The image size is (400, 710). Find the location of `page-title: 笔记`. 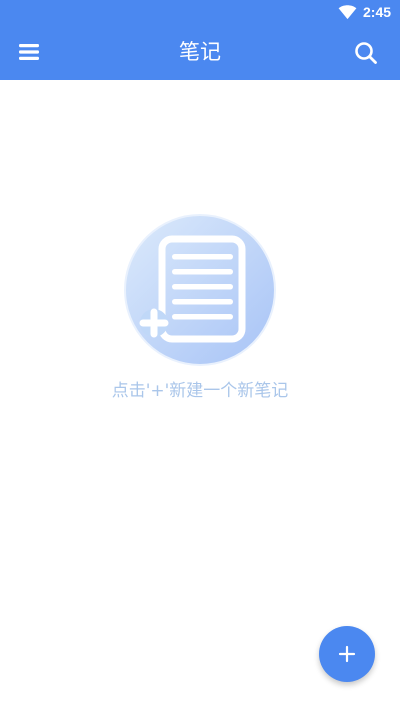

page-title: 笔记 is located at coordinates (200, 52).